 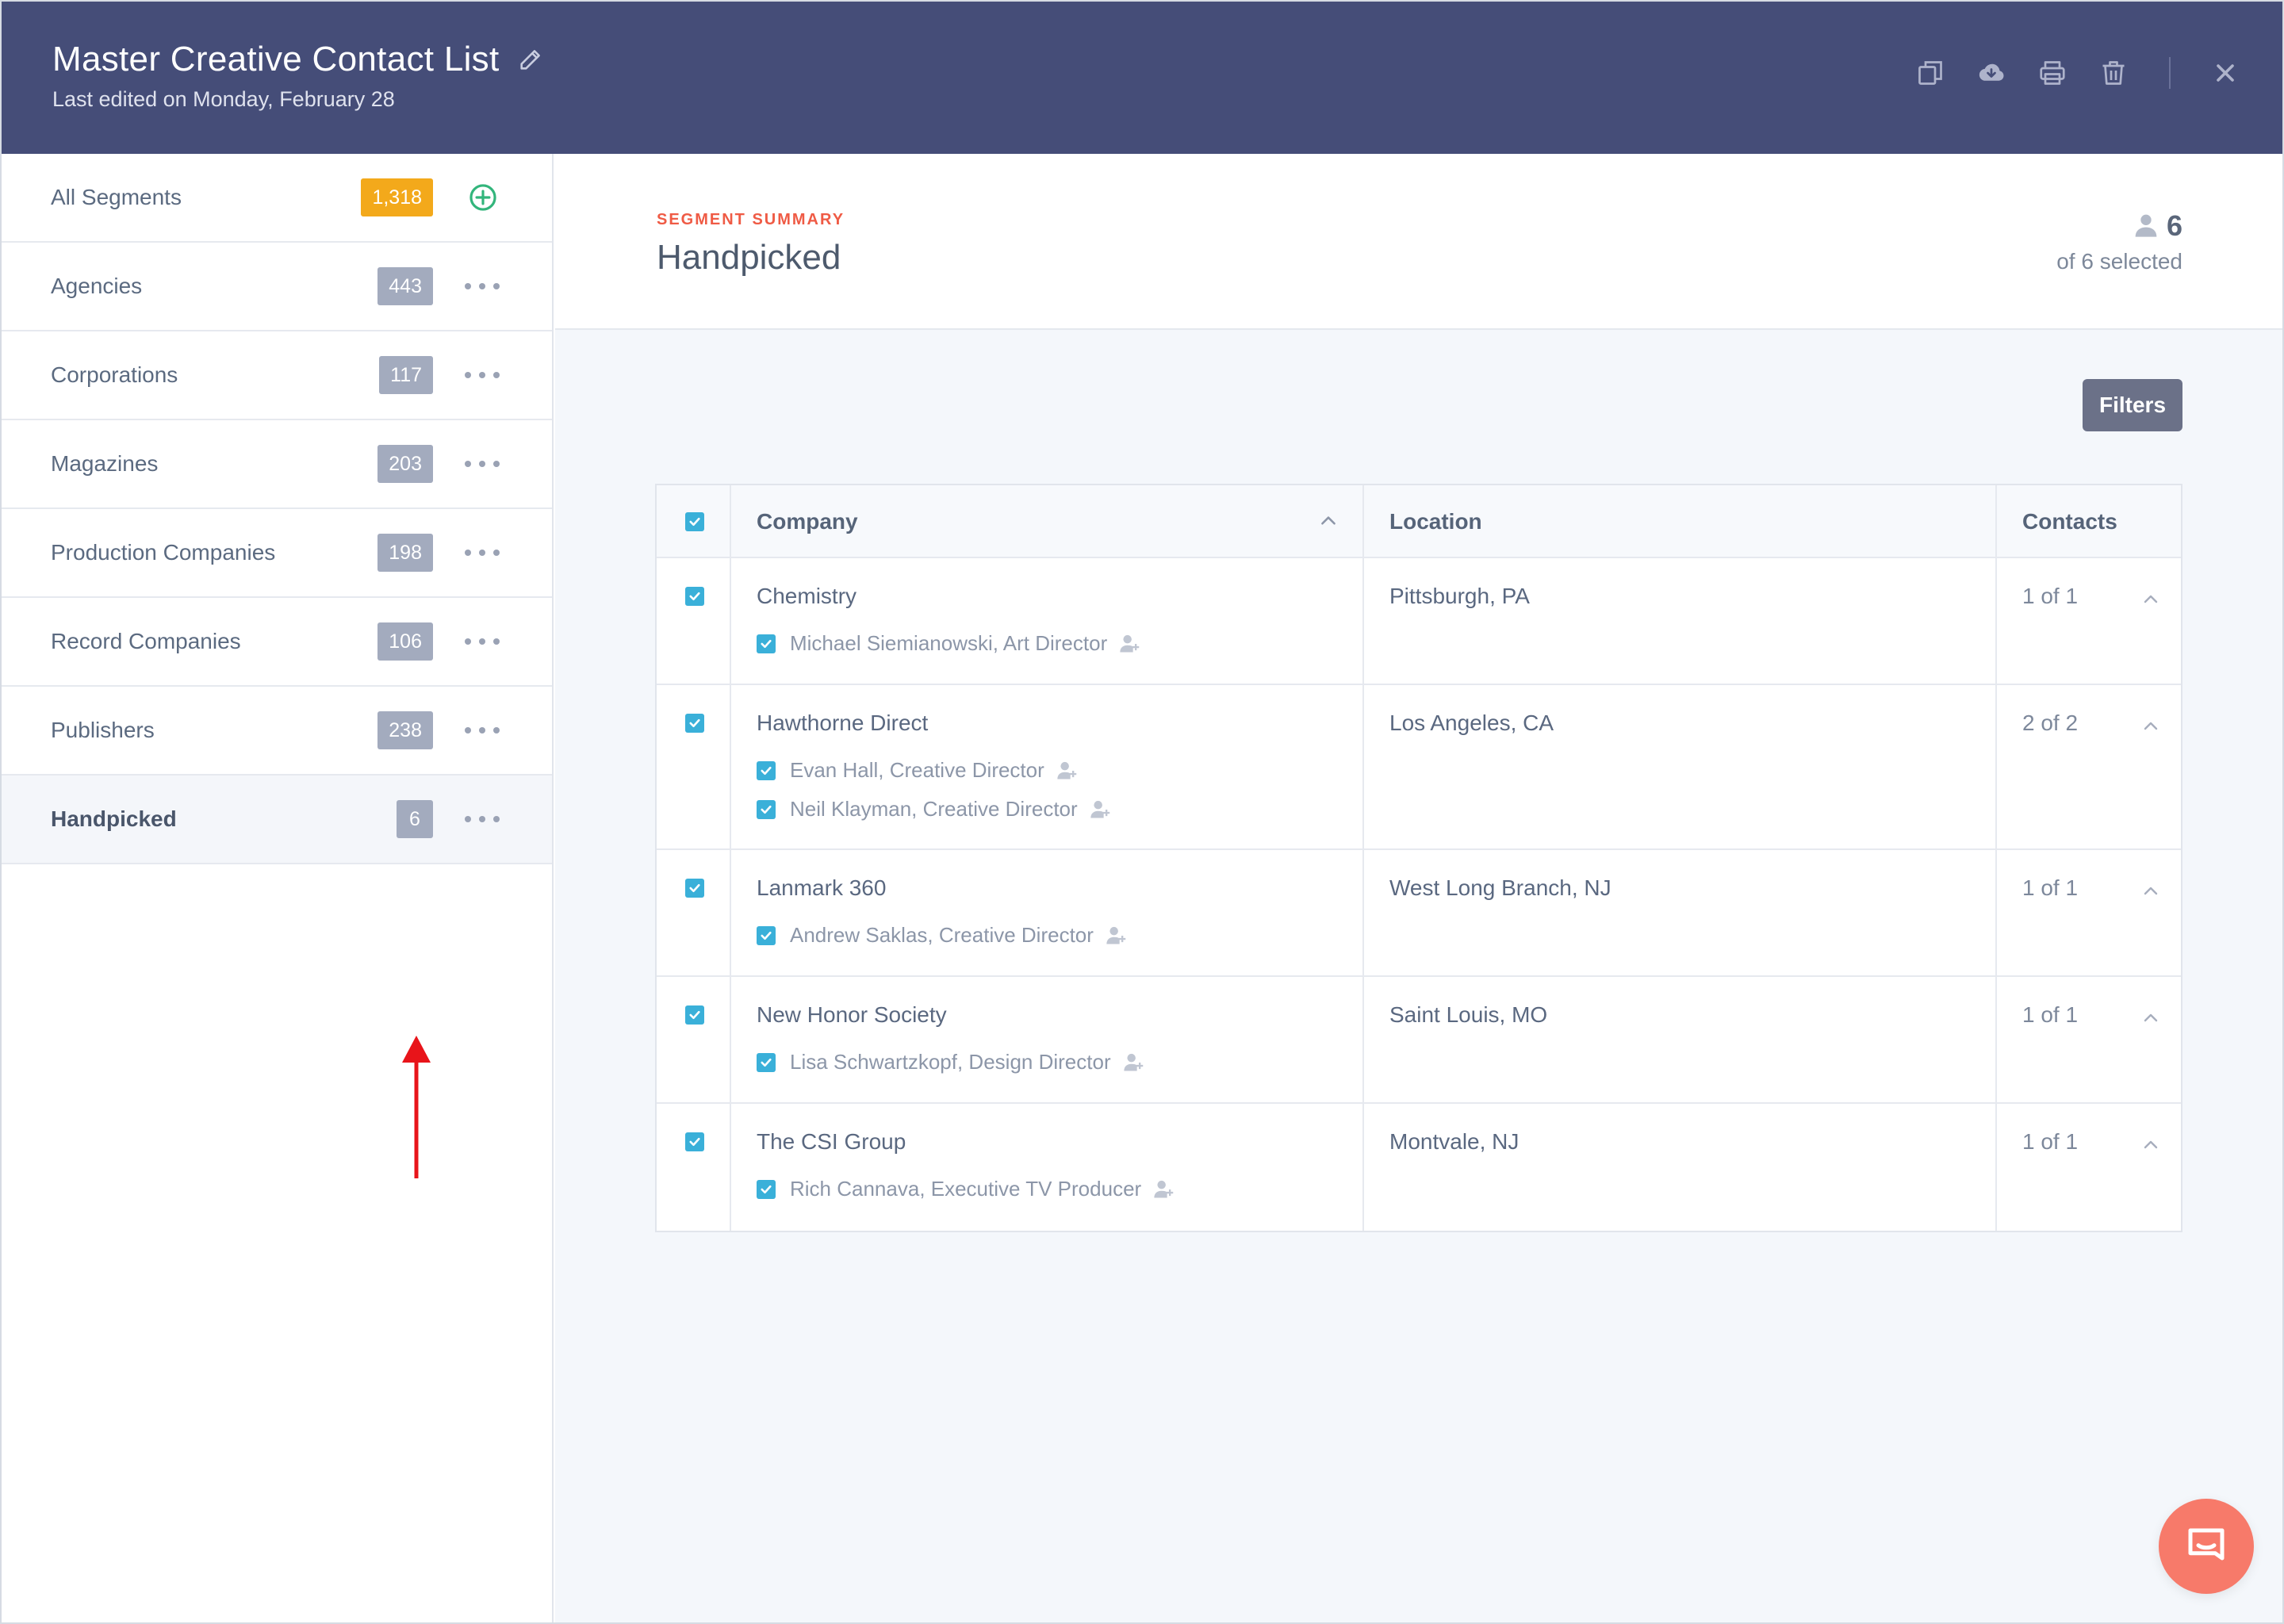 What do you see at coordinates (277, 820) in the screenshot?
I see `sidebar-item-handpicked: Handpicked 6` at bounding box center [277, 820].